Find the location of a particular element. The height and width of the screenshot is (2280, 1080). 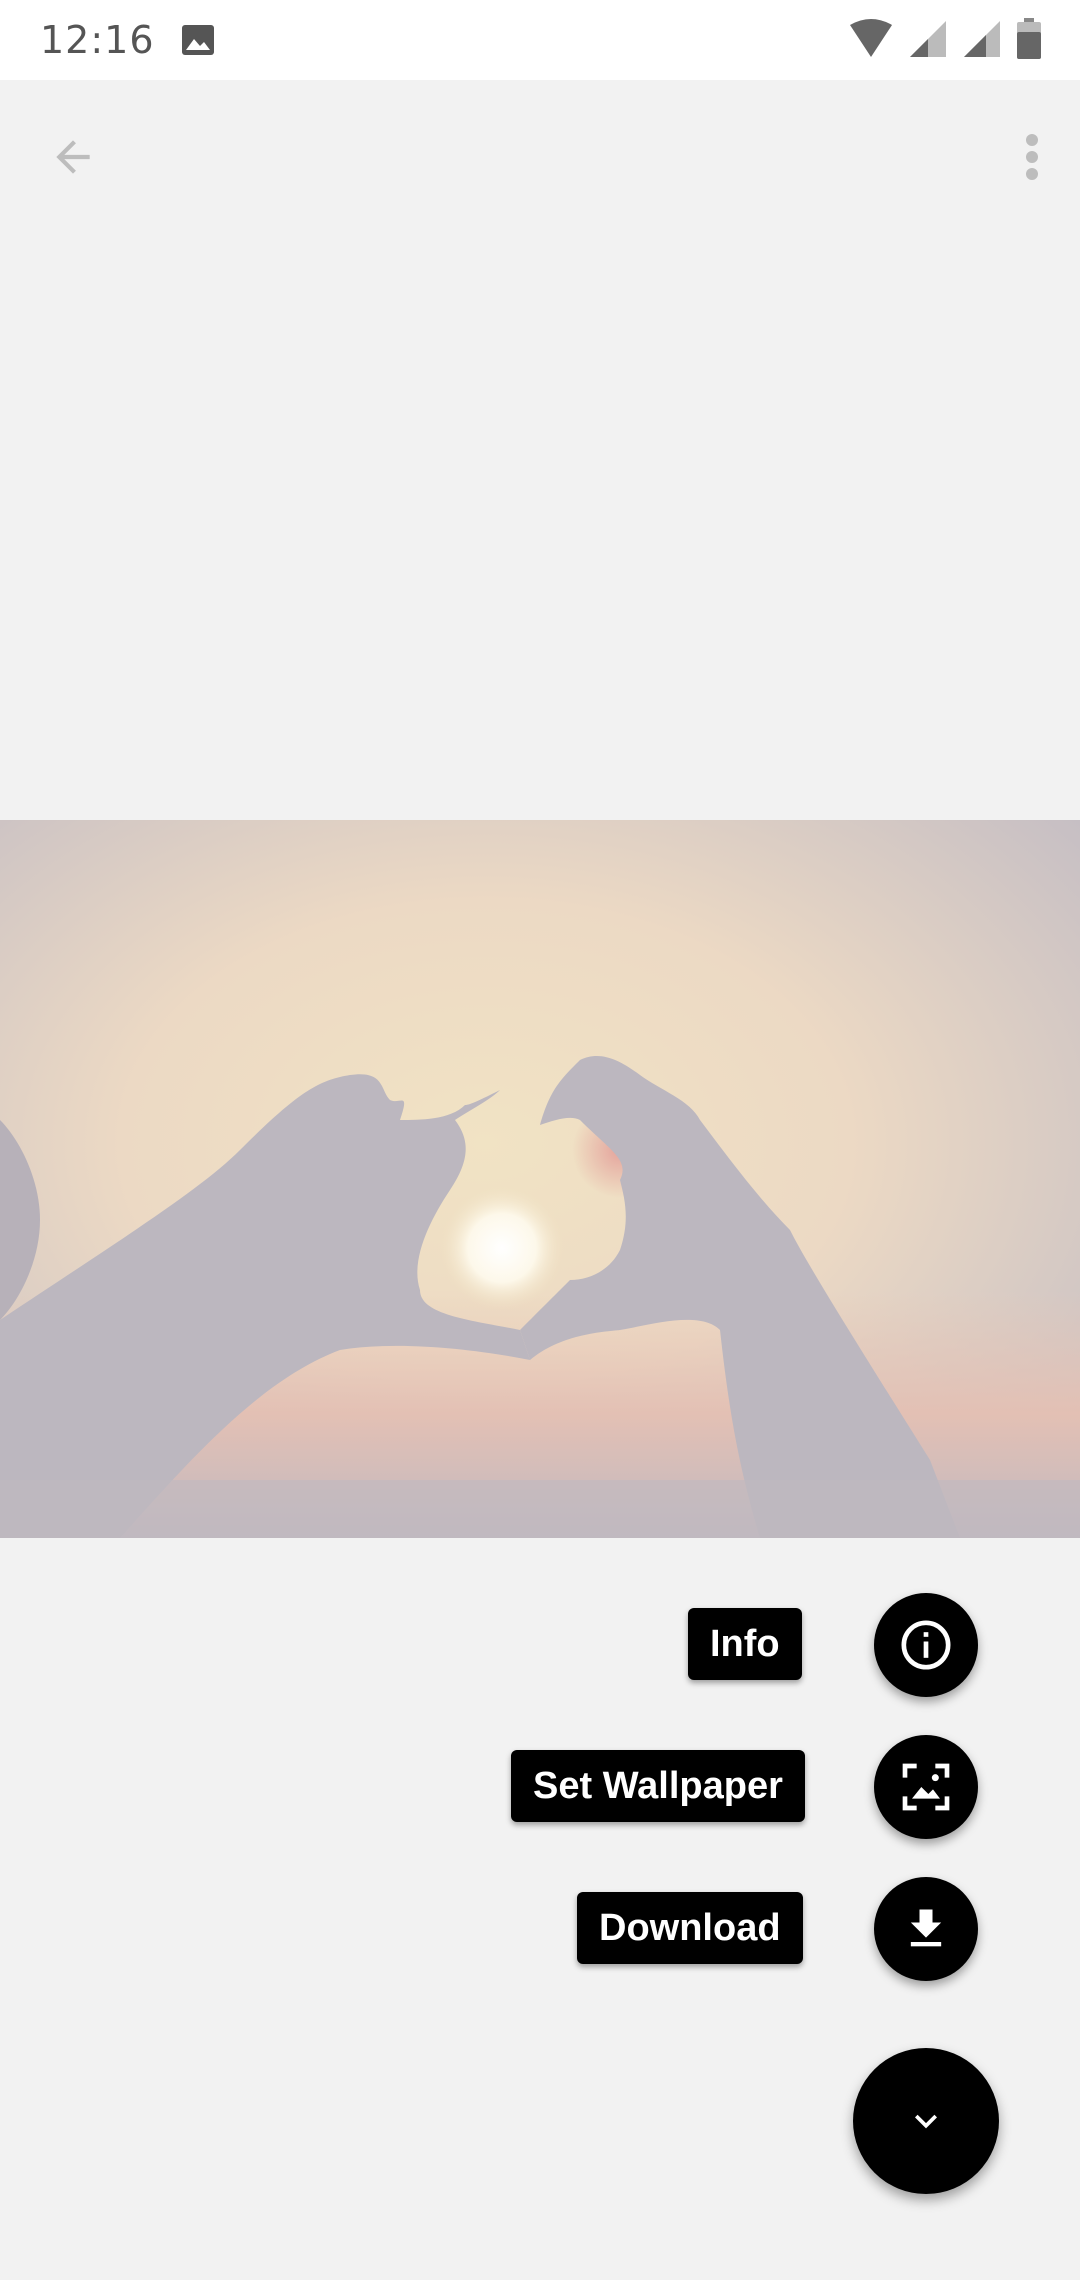

info-button is located at coordinates (926, 1645).